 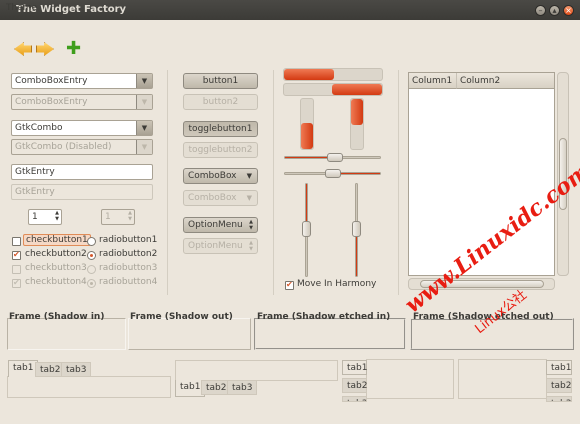 What do you see at coordinates (128, 282) in the screenshot?
I see `radiobutton4-label: radiobutton4` at bounding box center [128, 282].